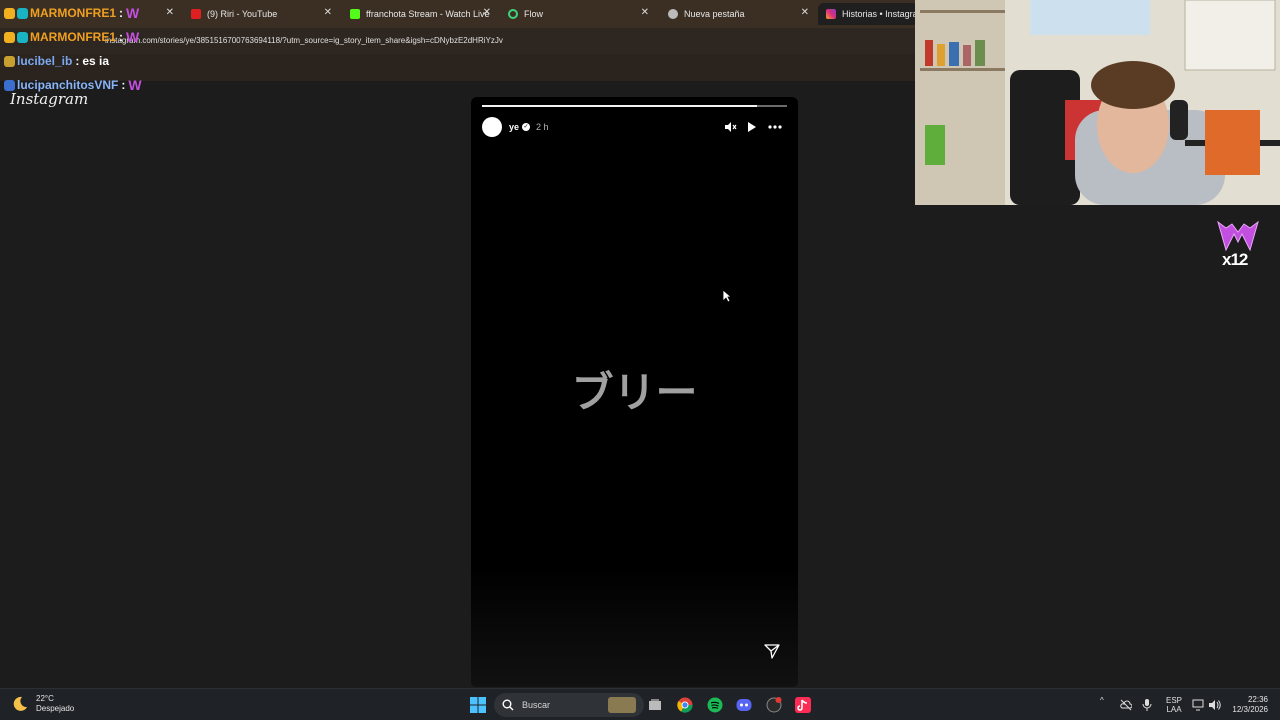 Image resolution: width=1280 pixels, height=720 pixels. Describe the element at coordinates (868, 14) in the screenshot. I see `tab-instagram: Historias • Instagram` at that location.